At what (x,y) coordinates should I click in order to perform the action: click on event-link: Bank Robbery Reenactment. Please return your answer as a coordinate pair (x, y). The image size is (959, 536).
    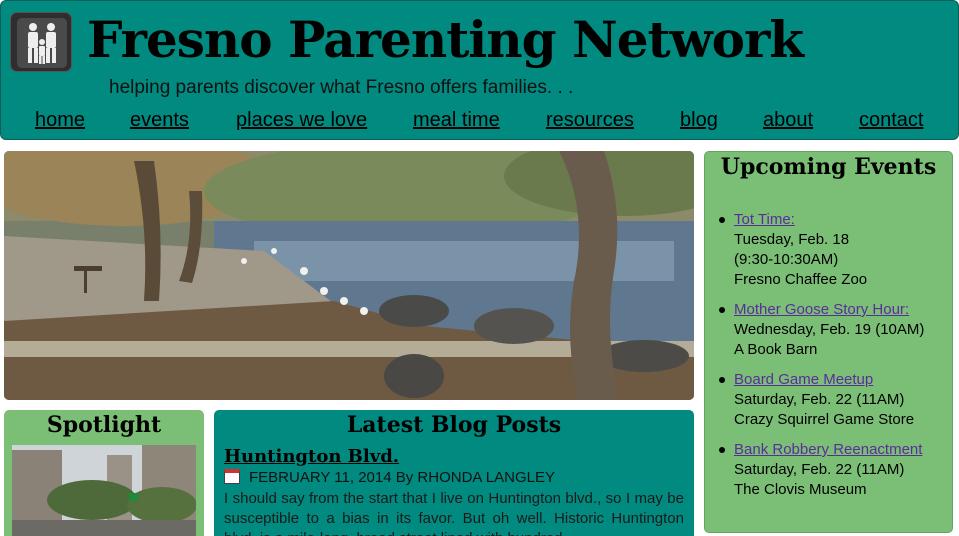
    Looking at the image, I should click on (828, 449).